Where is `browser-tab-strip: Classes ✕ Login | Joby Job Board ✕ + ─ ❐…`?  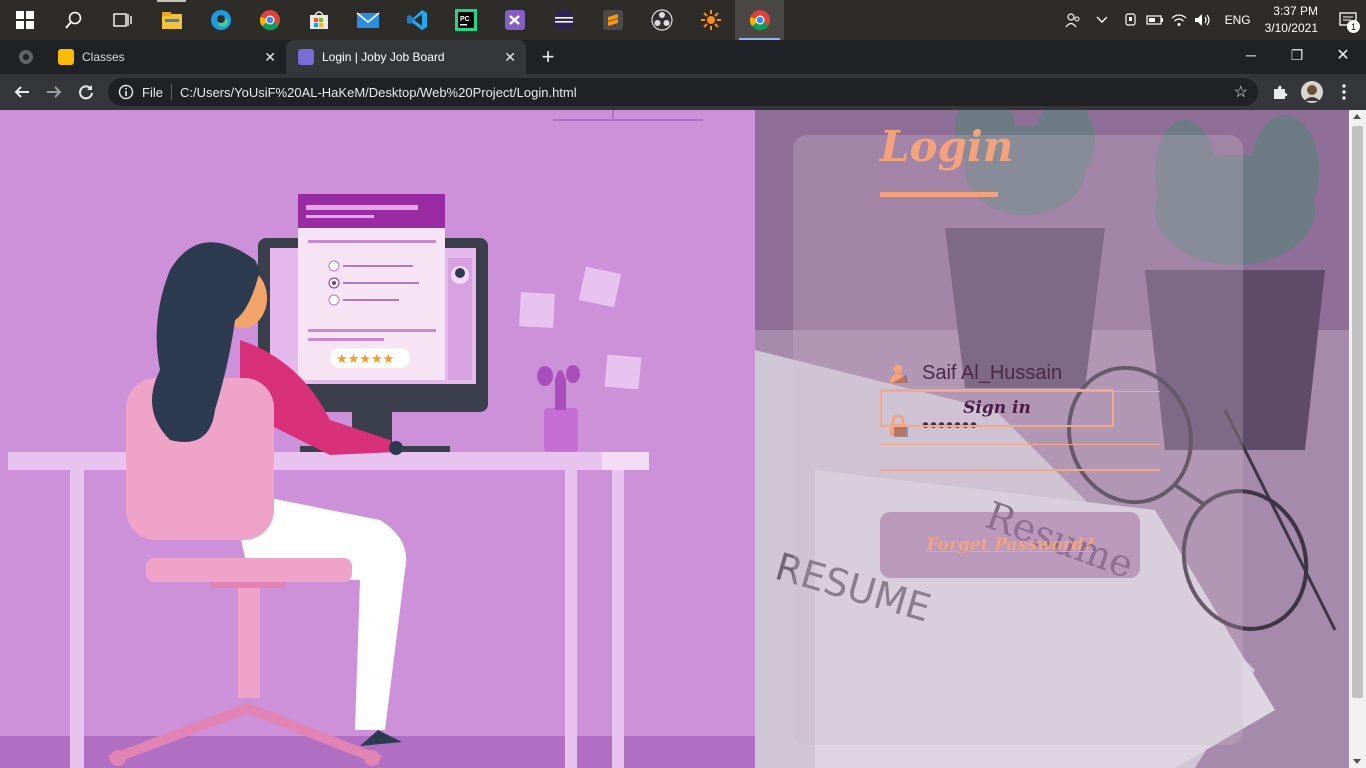
browser-tab-strip: Classes ✕ Login | Joby Job Board ✕ + ─ ❐… is located at coordinates (683, 57).